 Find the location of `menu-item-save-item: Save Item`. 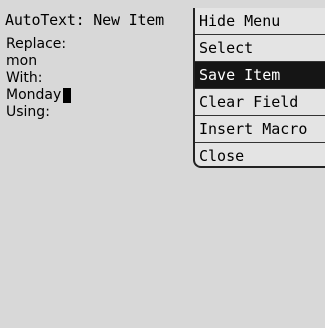

menu-item-save-item: Save Item is located at coordinates (260, 75).